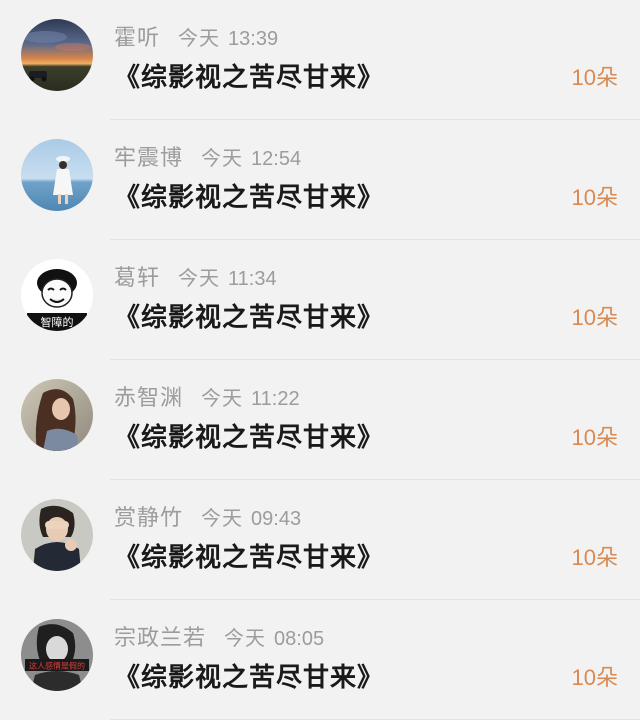  I want to click on sender-name: 葛轩, so click(137, 278).